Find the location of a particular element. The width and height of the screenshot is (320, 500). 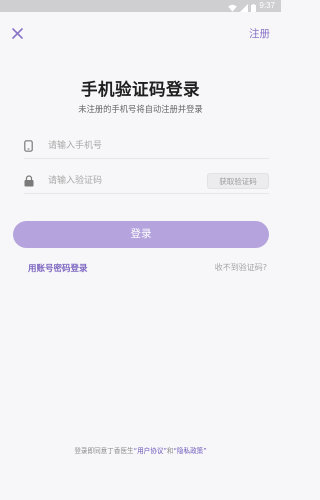

code-field-row: 获取验证码 is located at coordinates (146, 181).